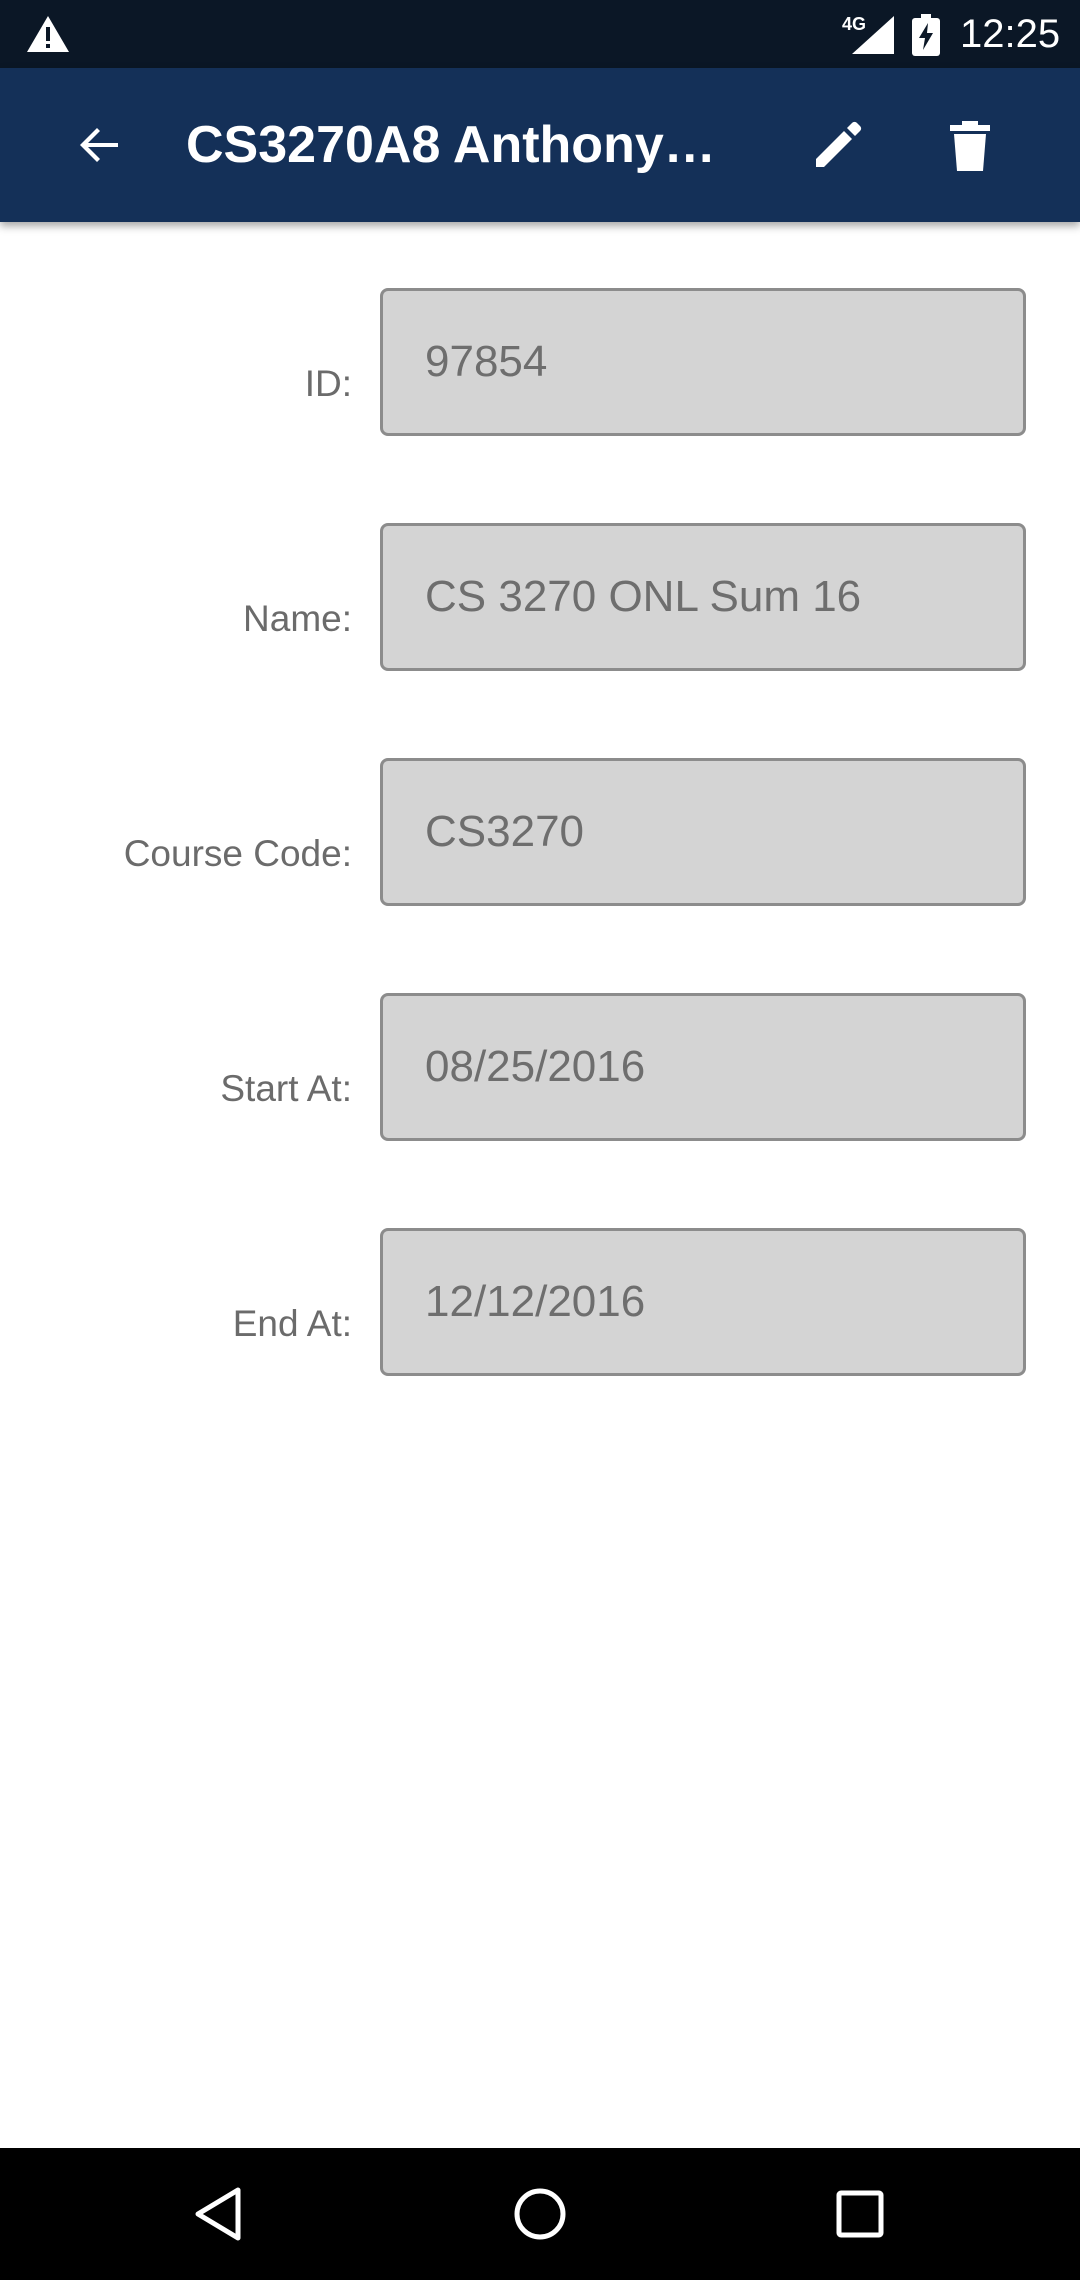  I want to click on system-nav-bar, so click(540, 2214).